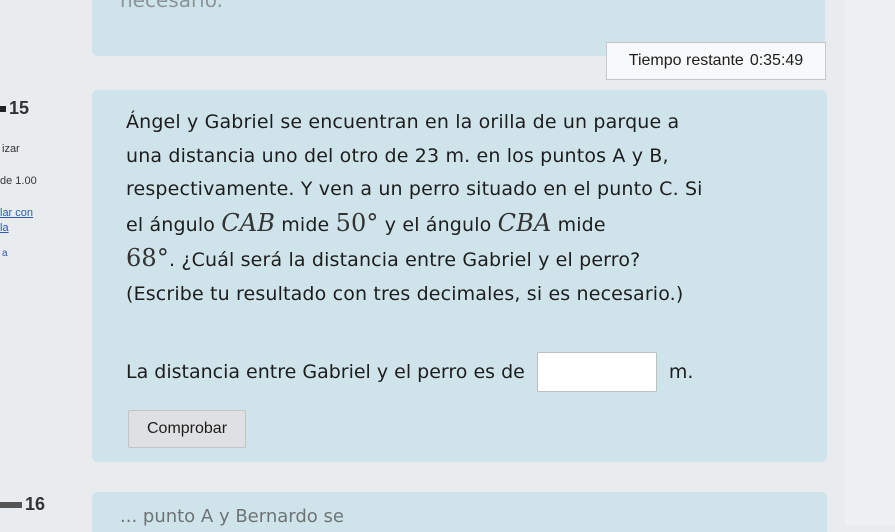 This screenshot has height=532, width=895. Describe the element at coordinates (596, 372) in the screenshot. I see `answer-input` at that location.